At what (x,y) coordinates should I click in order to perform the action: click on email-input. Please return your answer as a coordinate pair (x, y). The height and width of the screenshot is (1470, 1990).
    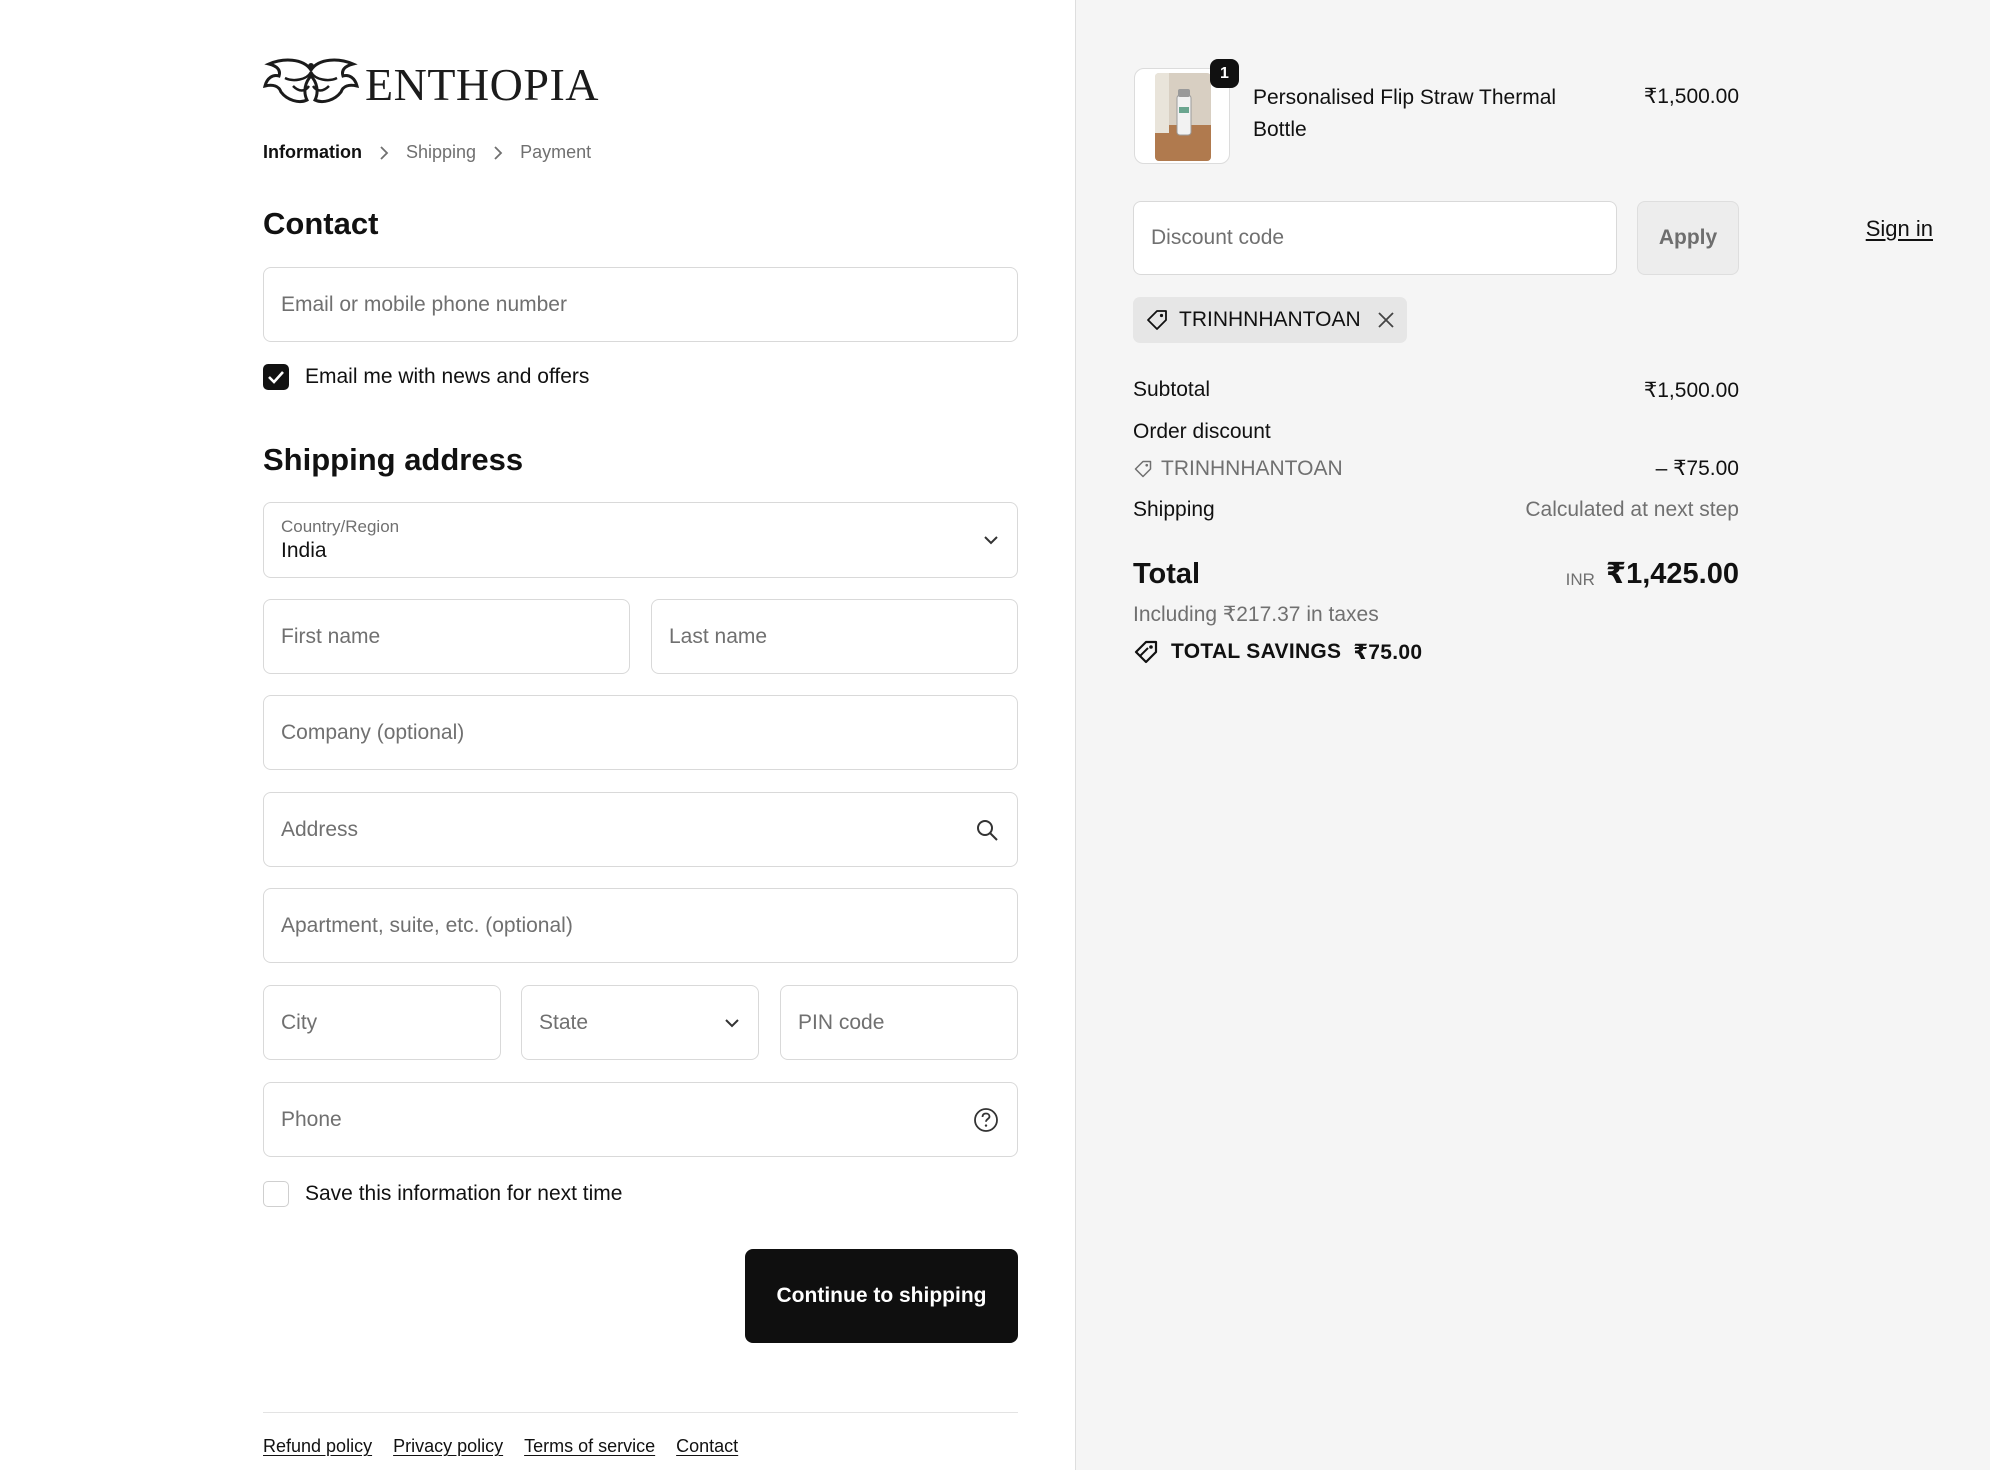
    Looking at the image, I should click on (640, 304).